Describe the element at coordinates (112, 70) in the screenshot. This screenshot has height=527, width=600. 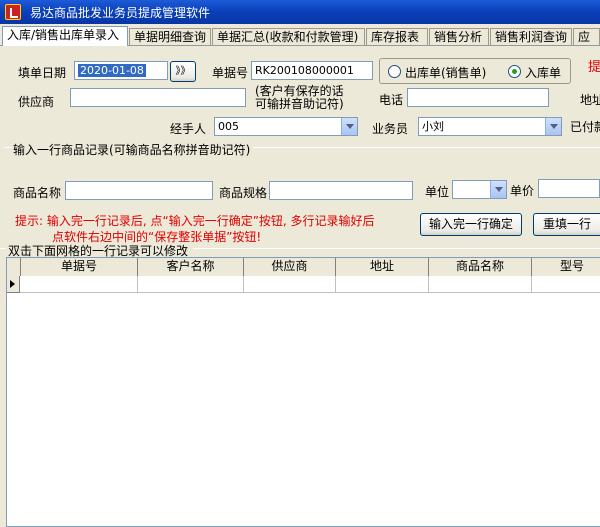
I see `date-value: 2020-01-08` at that location.